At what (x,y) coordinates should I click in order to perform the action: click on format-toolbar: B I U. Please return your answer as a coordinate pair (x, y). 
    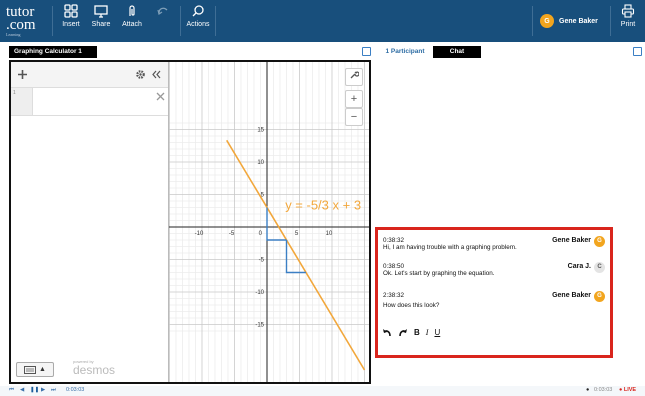
    Looking at the image, I should click on (411, 332).